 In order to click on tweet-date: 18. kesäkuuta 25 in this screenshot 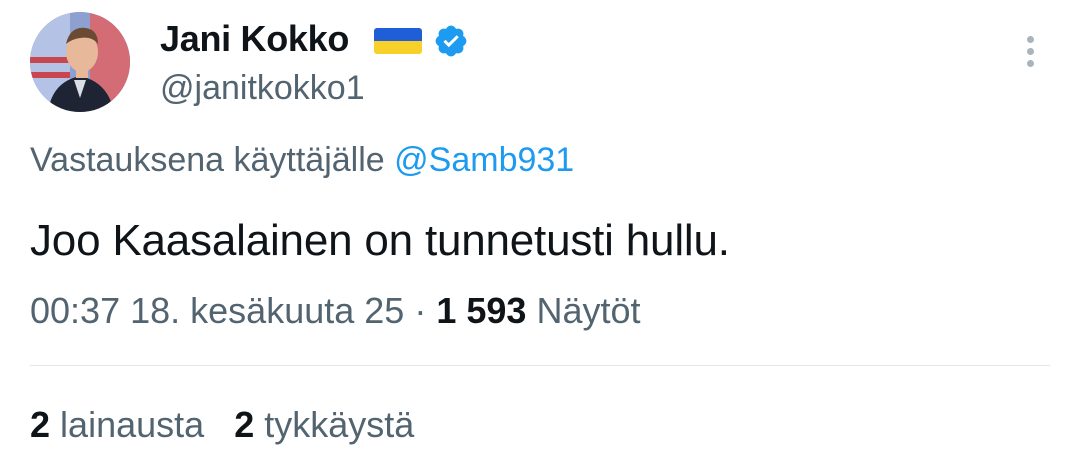, I will do `click(267, 310)`.